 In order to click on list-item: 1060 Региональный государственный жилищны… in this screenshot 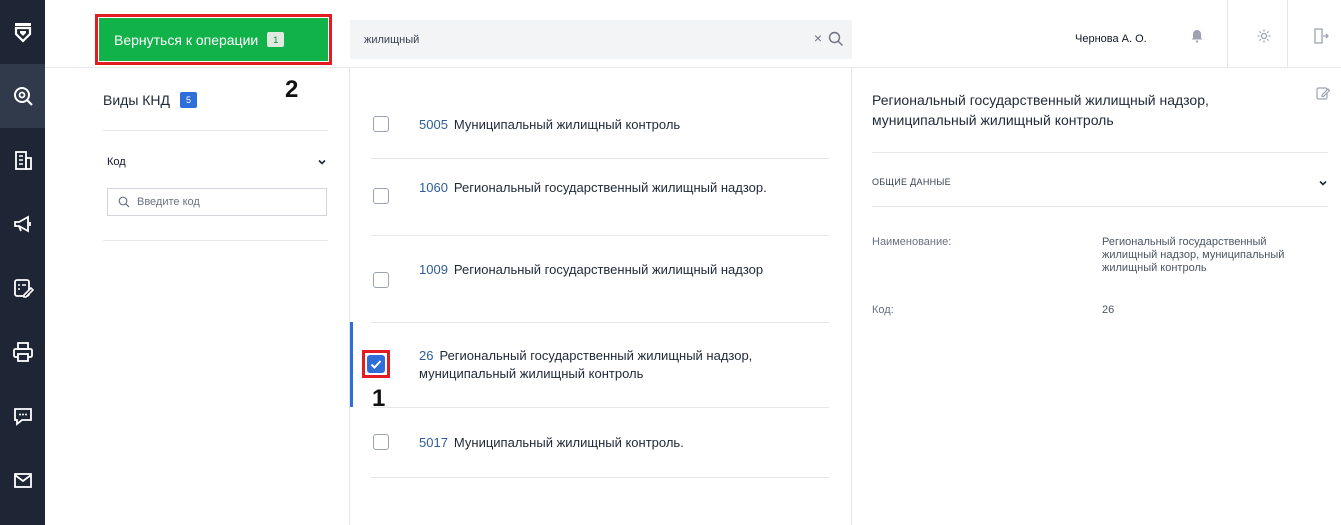, I will do `click(600, 197)`.